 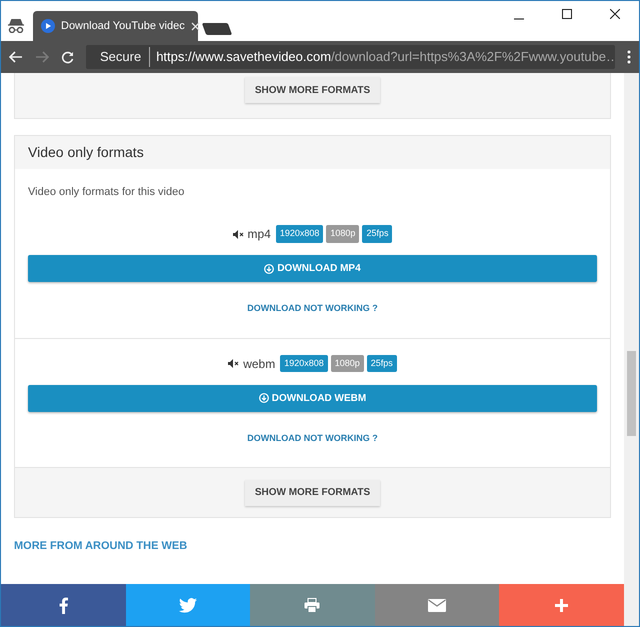 I want to click on section-heading: MORE FROM AROUND THE WEB, so click(x=101, y=546).